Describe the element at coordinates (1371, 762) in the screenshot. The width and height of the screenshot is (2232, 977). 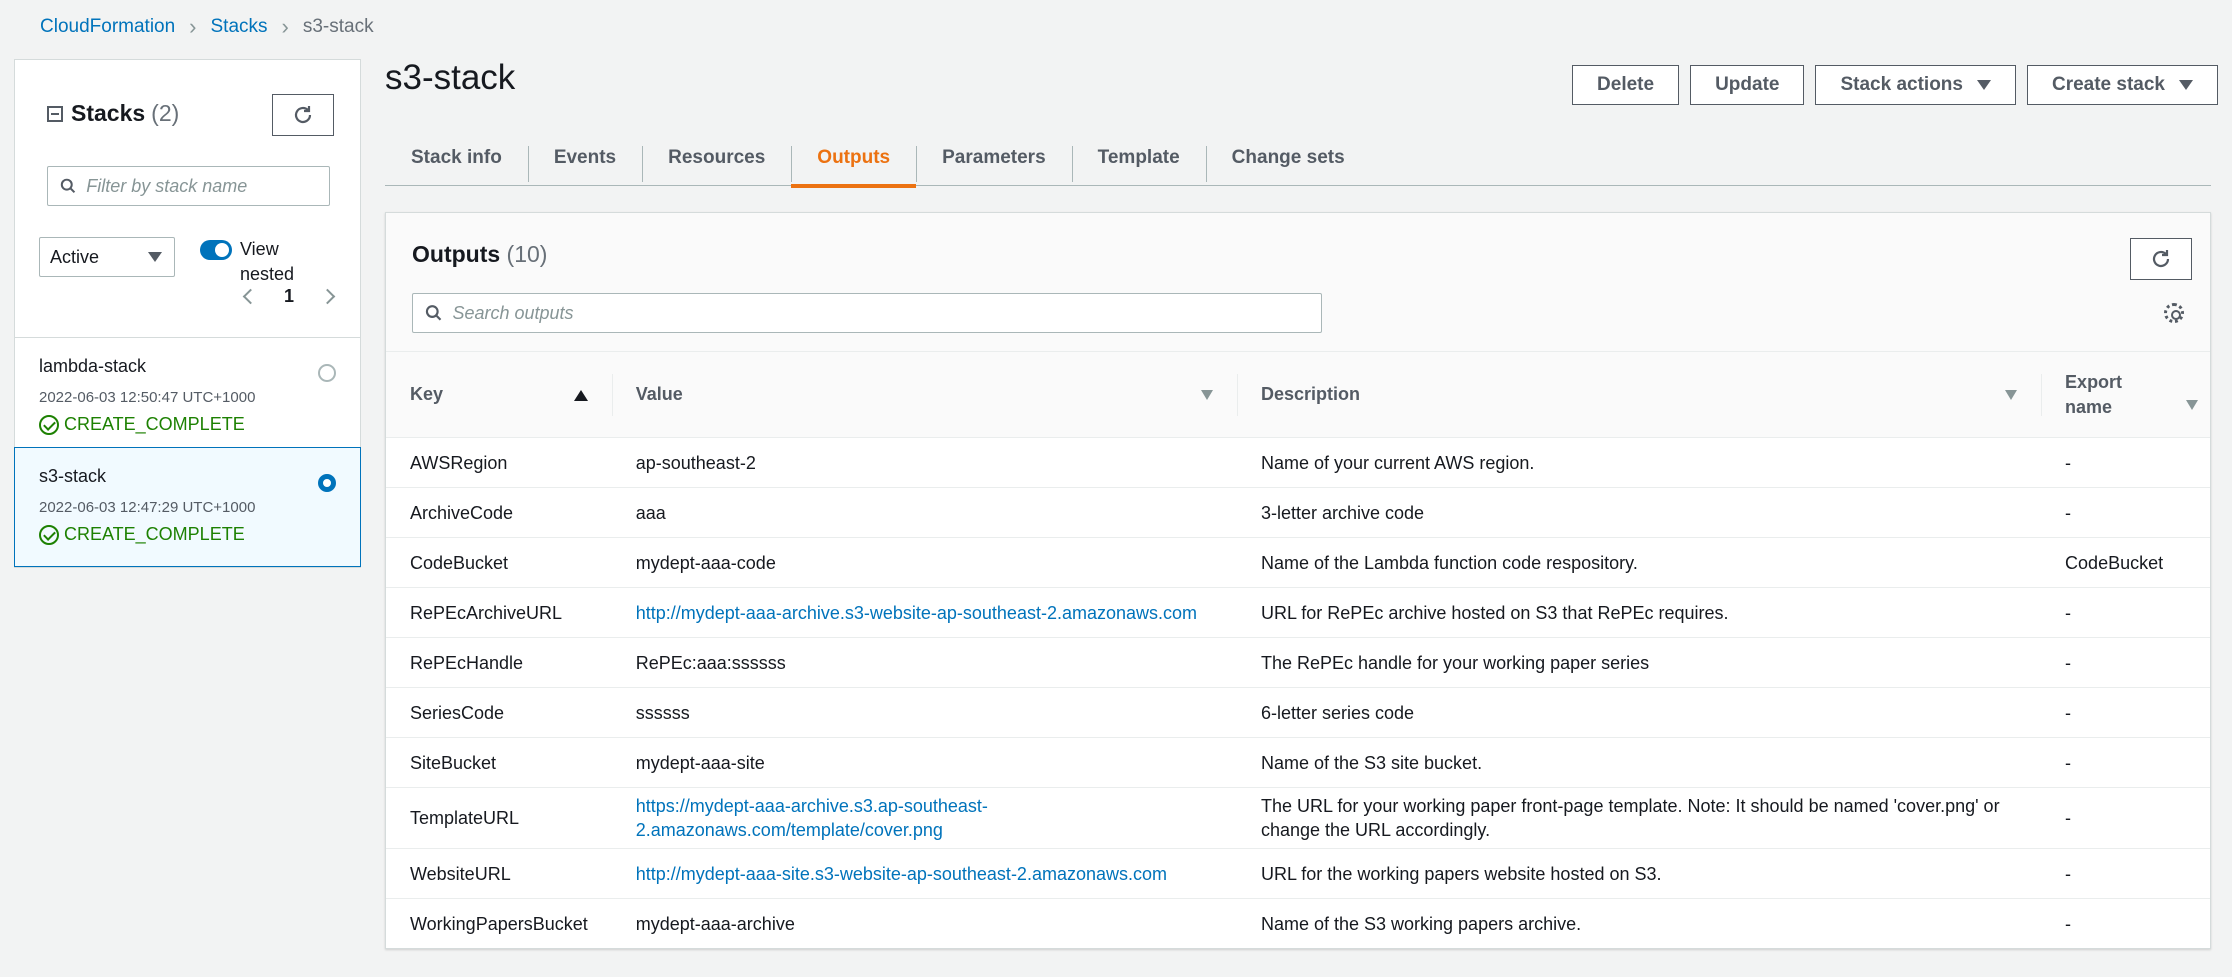
I see `output-description-cell-text: Name of the S3 site bucket.` at that location.